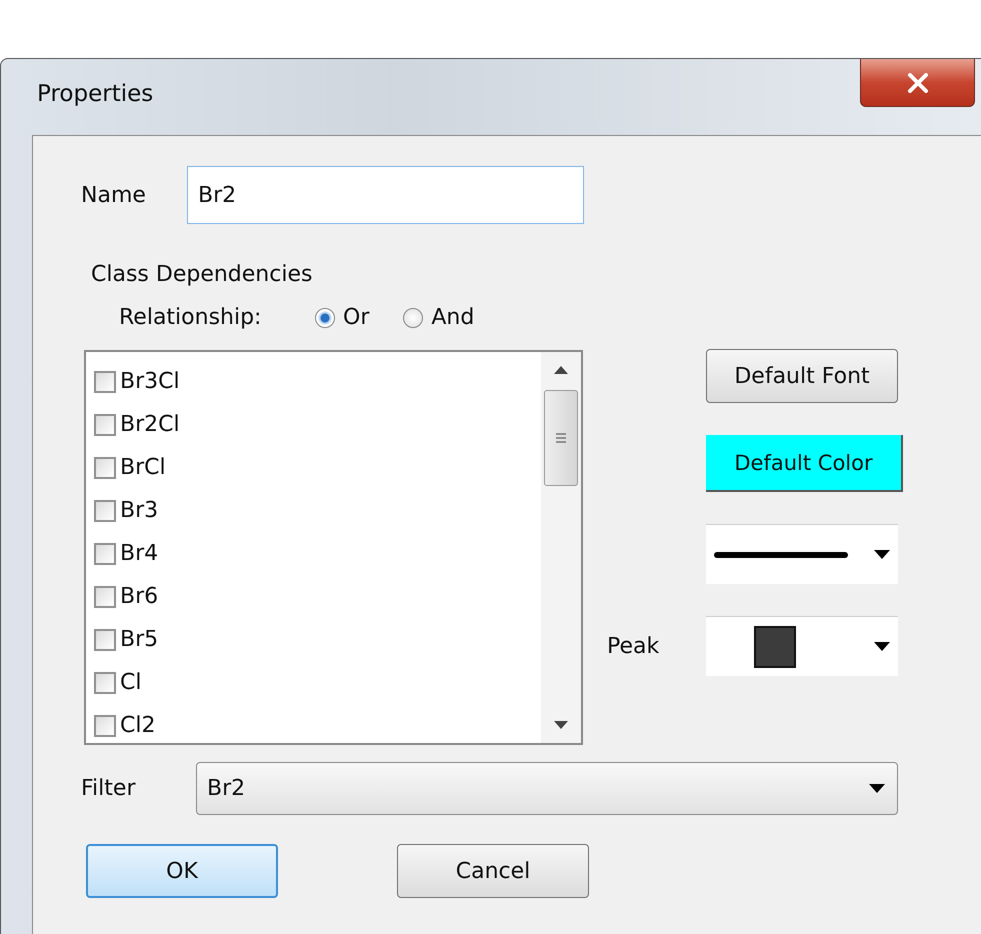 The width and height of the screenshot is (981, 934). Describe the element at coordinates (317, 639) in the screenshot. I see `list-item: Br5` at that location.